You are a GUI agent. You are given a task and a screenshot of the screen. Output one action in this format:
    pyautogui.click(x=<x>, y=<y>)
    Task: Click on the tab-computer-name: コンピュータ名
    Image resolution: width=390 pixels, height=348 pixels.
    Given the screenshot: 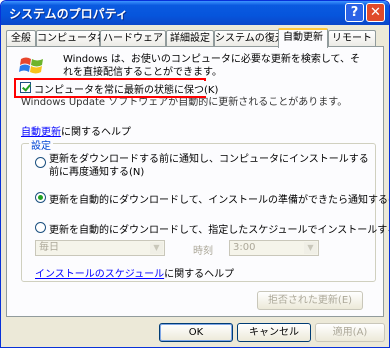 What is the action you would take?
    pyautogui.click(x=71, y=38)
    